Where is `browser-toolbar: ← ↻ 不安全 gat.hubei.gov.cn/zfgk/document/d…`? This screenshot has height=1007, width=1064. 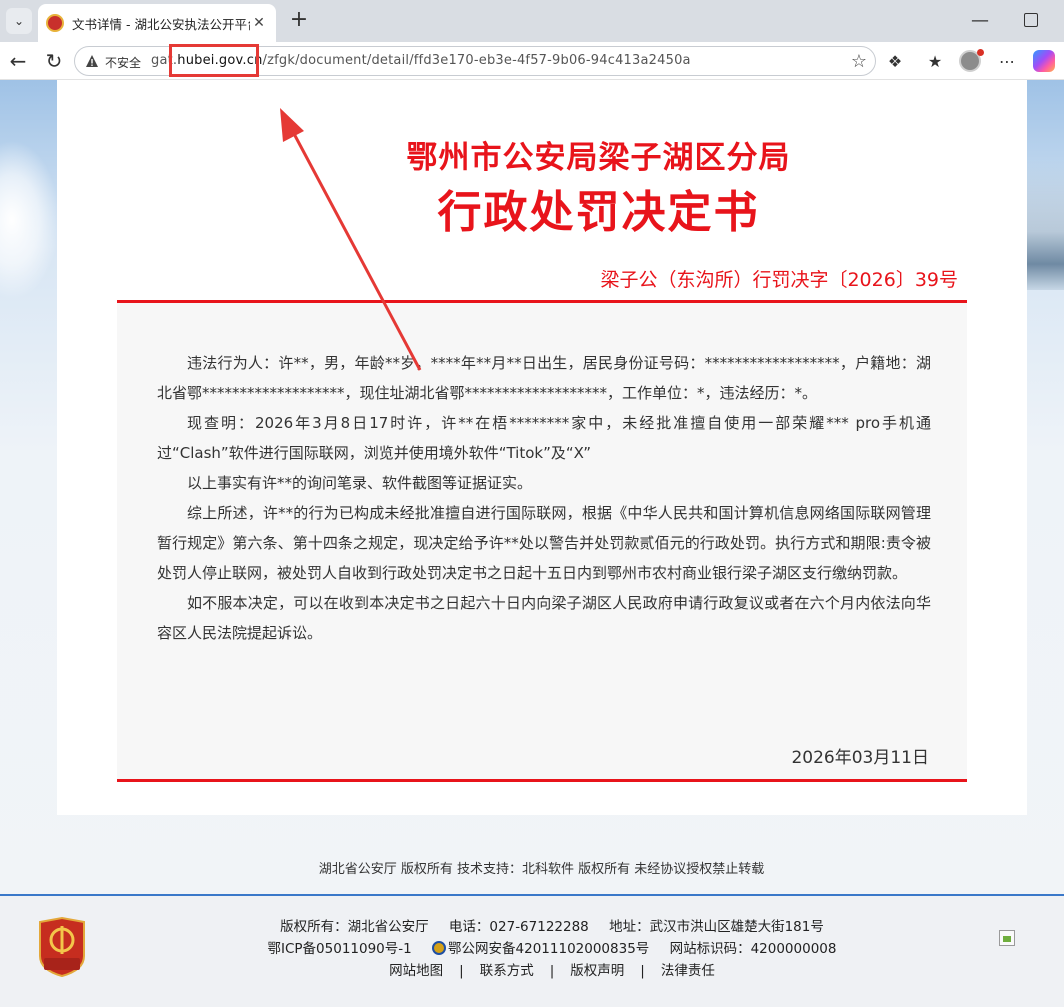 browser-toolbar: ← ↻ 不安全 gat.hubei.gov.cn/zfgk/document/d… is located at coordinates (532, 61).